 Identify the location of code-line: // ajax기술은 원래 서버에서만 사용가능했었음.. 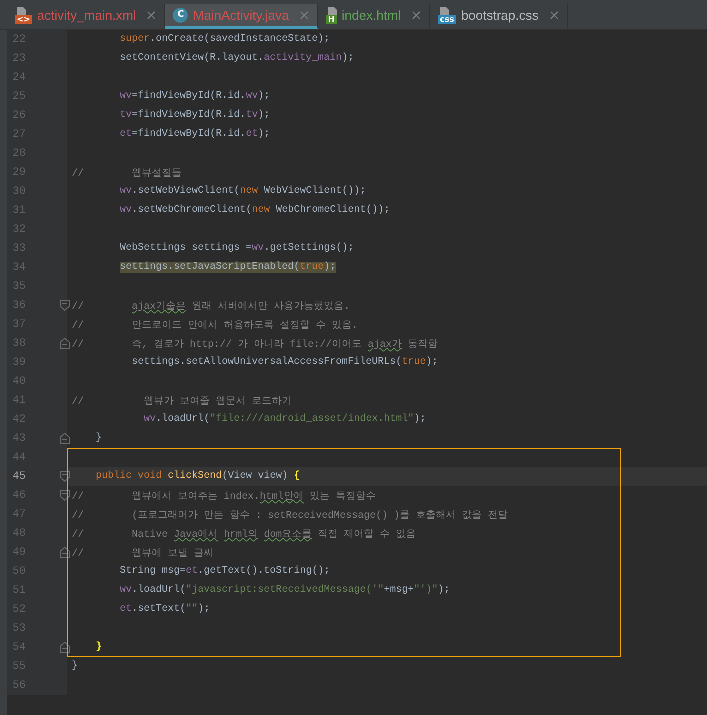
(211, 306).